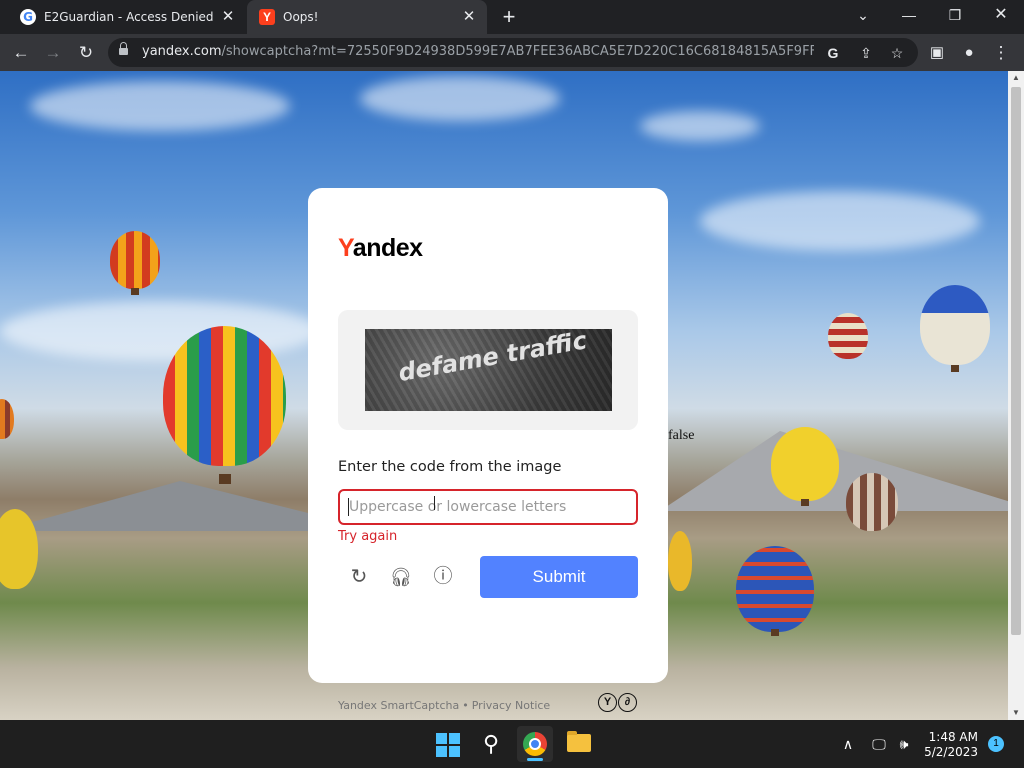 This screenshot has height=768, width=1024. What do you see at coordinates (380, 248) in the screenshot?
I see `yandex-logo: Yandex` at bounding box center [380, 248].